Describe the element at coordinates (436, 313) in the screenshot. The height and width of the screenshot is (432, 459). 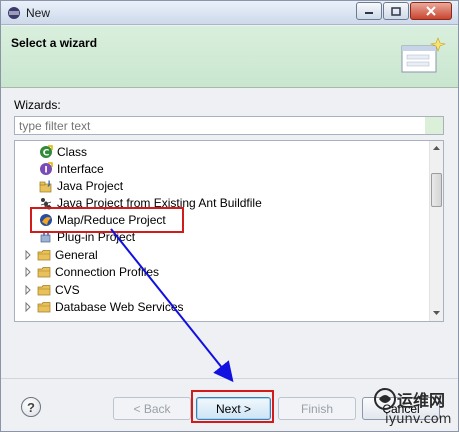
I see `scroll-down-icon` at that location.